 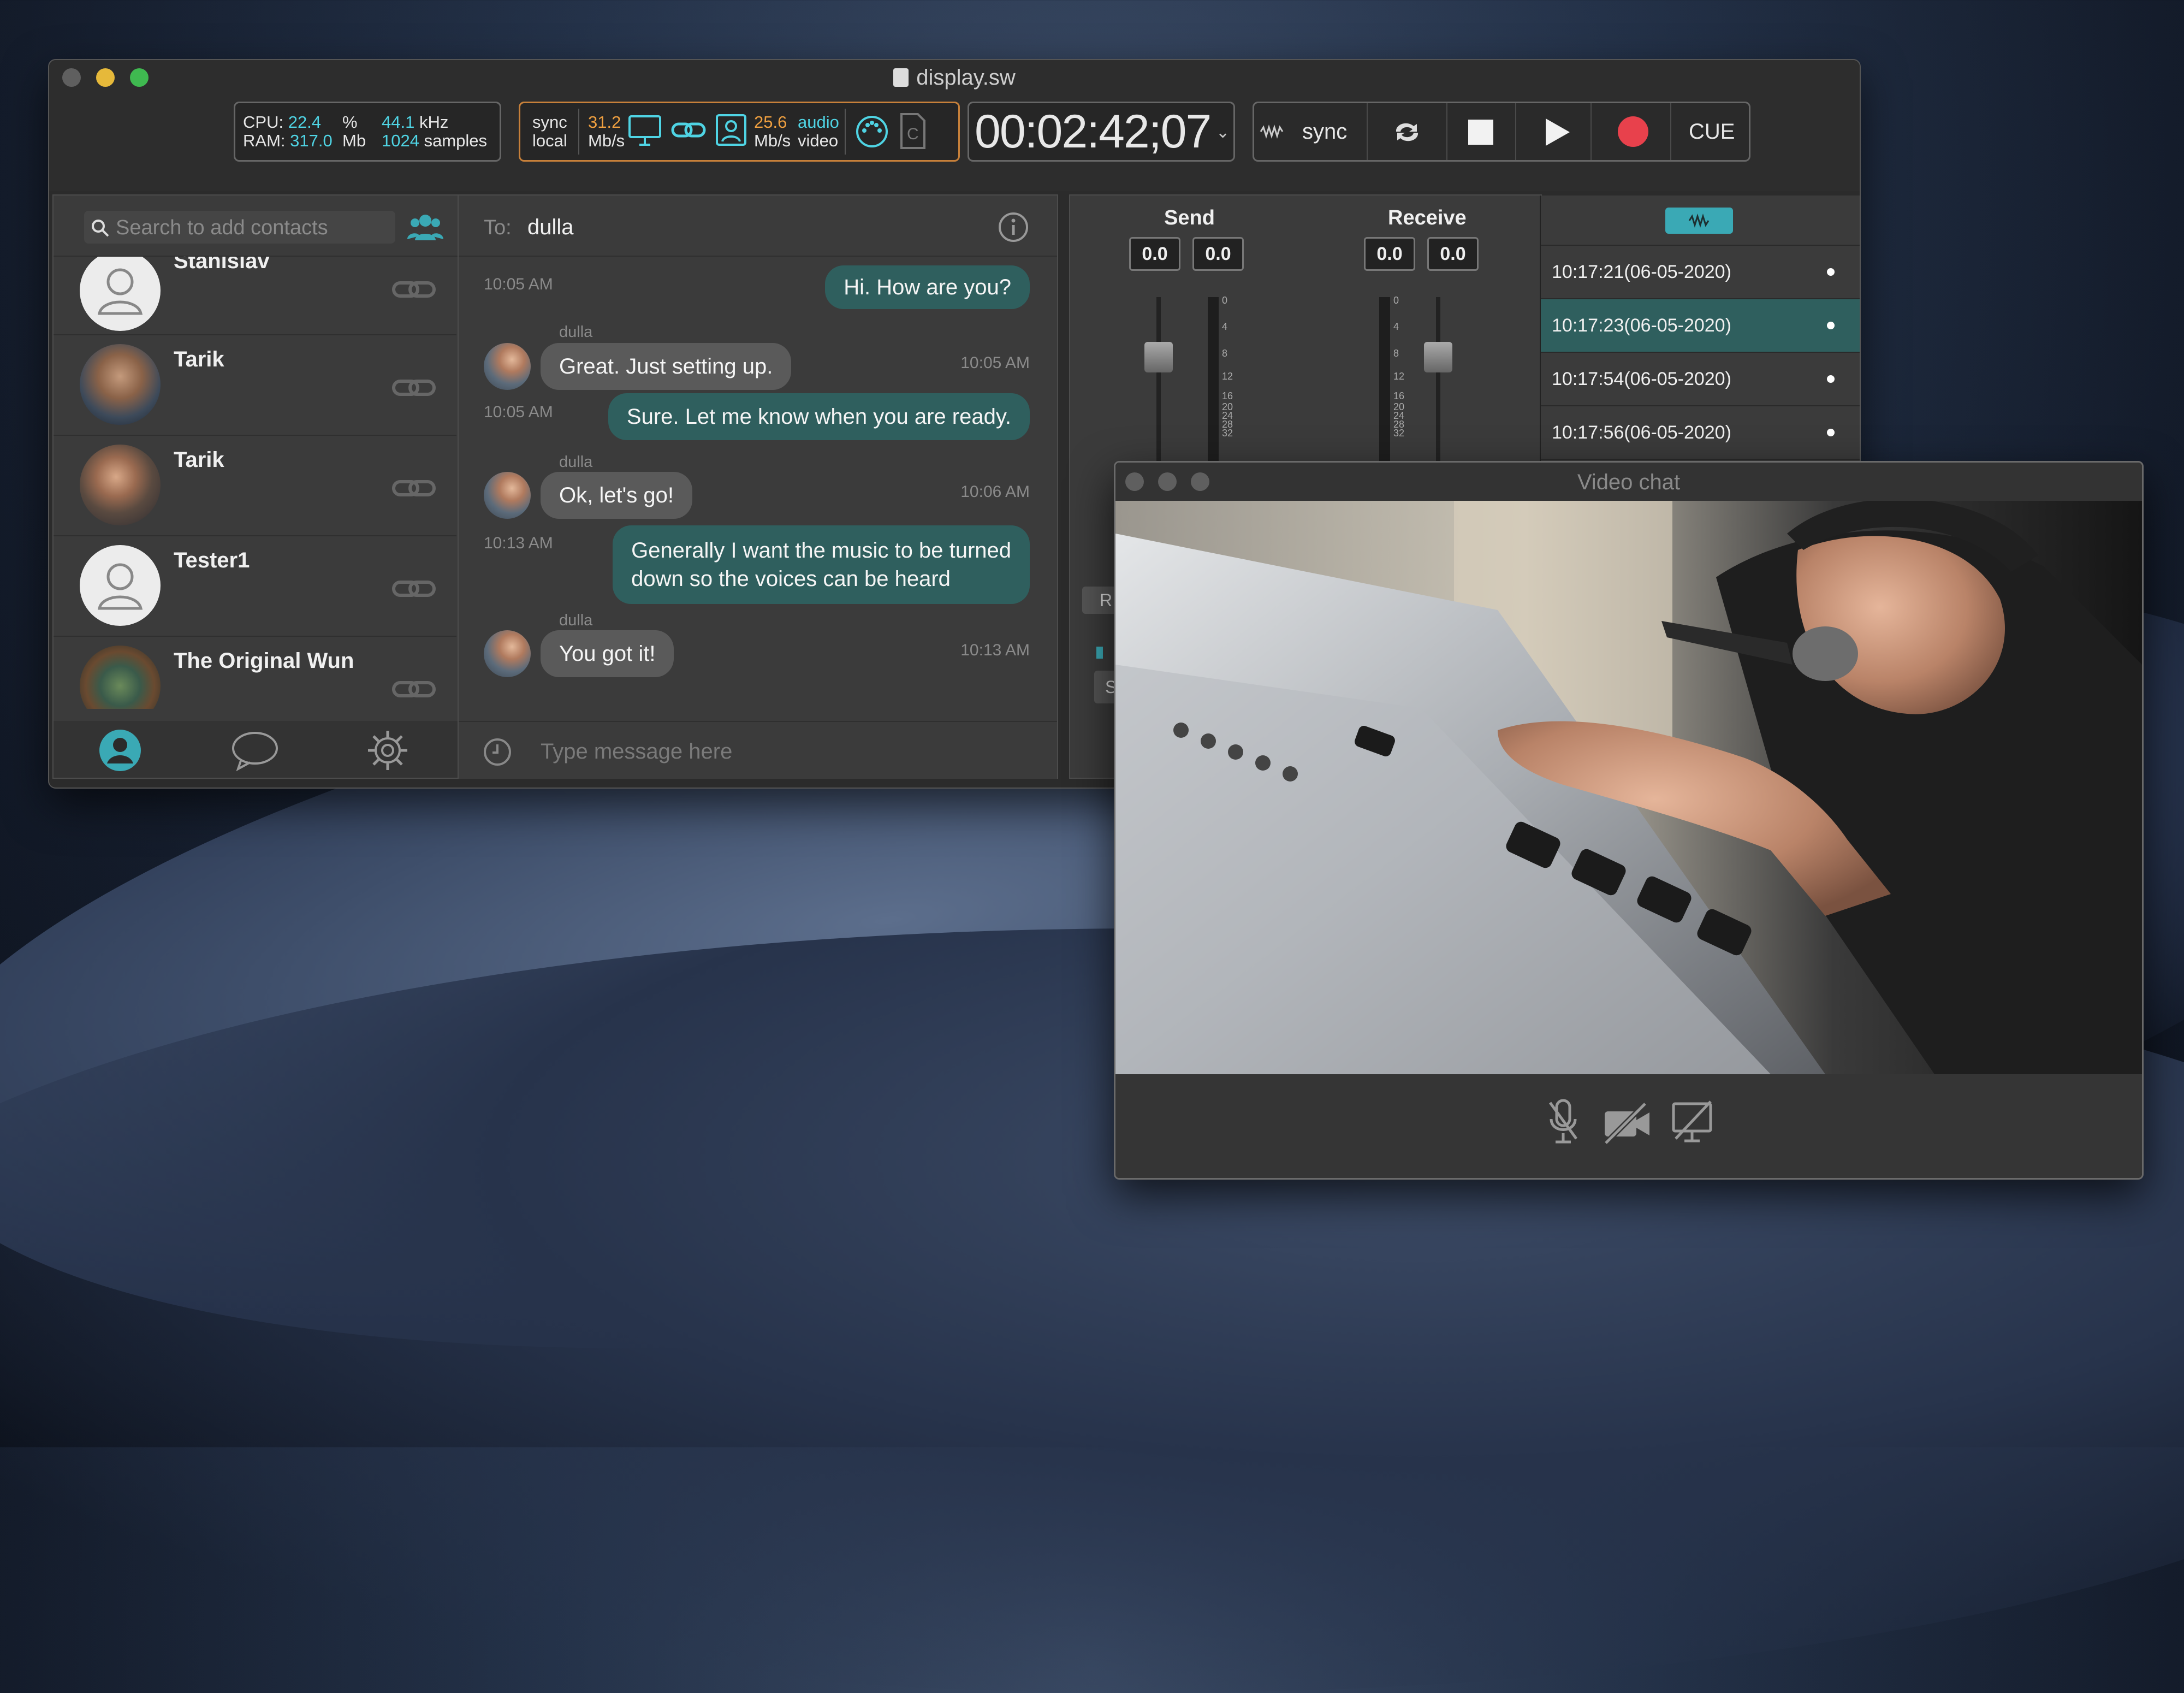 I want to click on add-group-icon, so click(x=425, y=227).